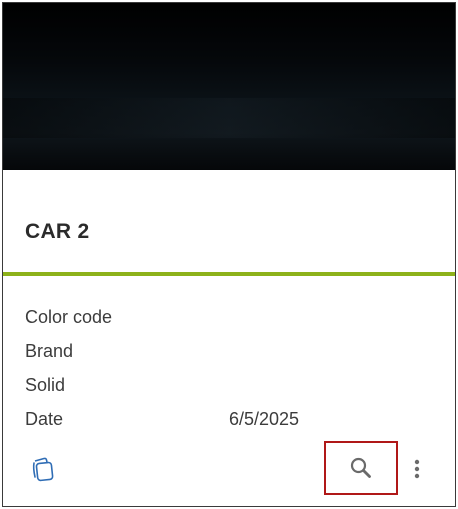 The image size is (458, 509). What do you see at coordinates (235, 351) in the screenshot?
I see `property-row-brand: Brand` at bounding box center [235, 351].